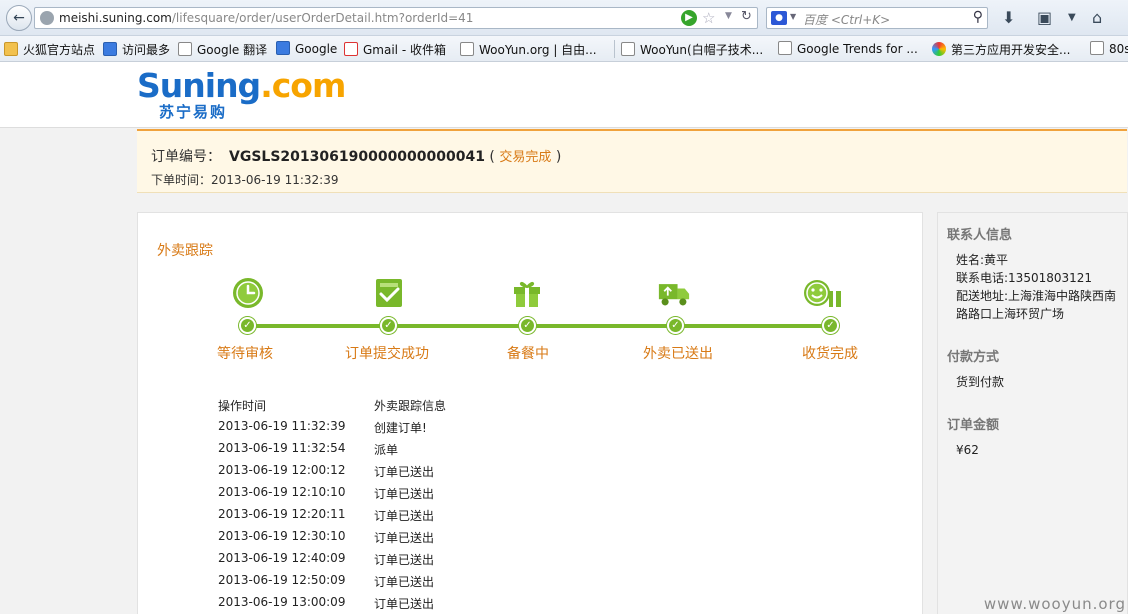 This screenshot has height=614, width=1128. What do you see at coordinates (1072, 17) in the screenshot?
I see `tool-dropdown-icon: ▼` at bounding box center [1072, 17].